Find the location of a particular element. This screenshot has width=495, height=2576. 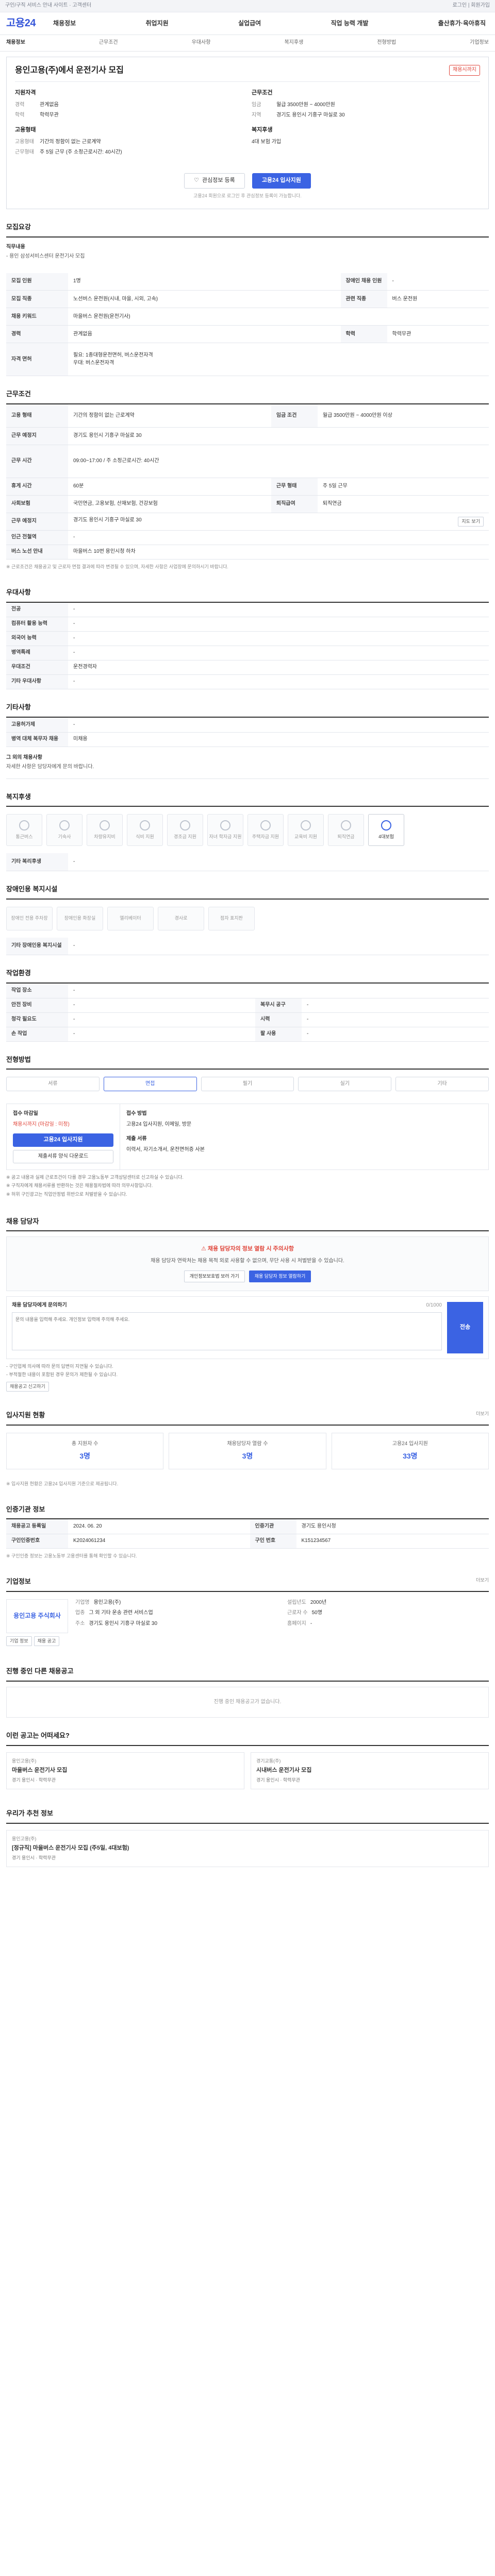

apply-button: 고용24 입사지원 is located at coordinates (281, 181).